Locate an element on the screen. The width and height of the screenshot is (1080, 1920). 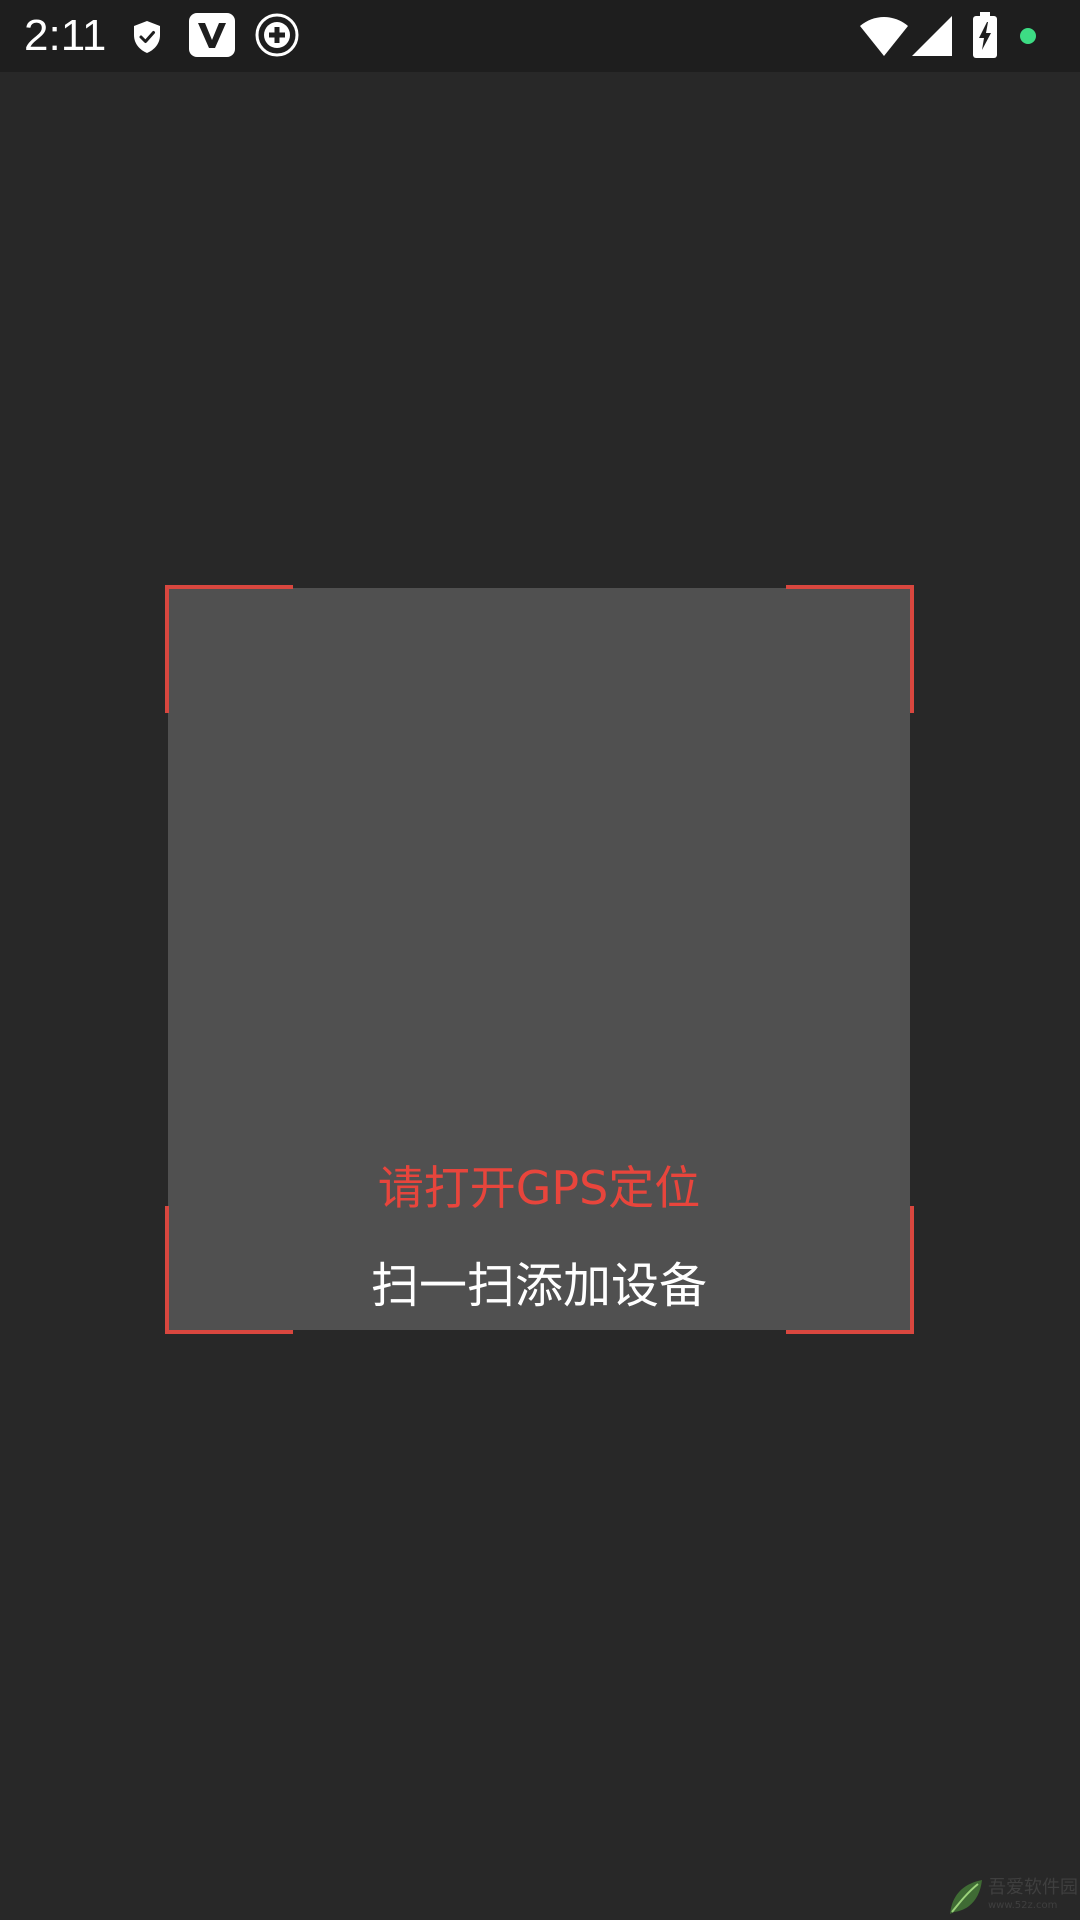
leaf-logo-icon is located at coordinates (966, 1897).